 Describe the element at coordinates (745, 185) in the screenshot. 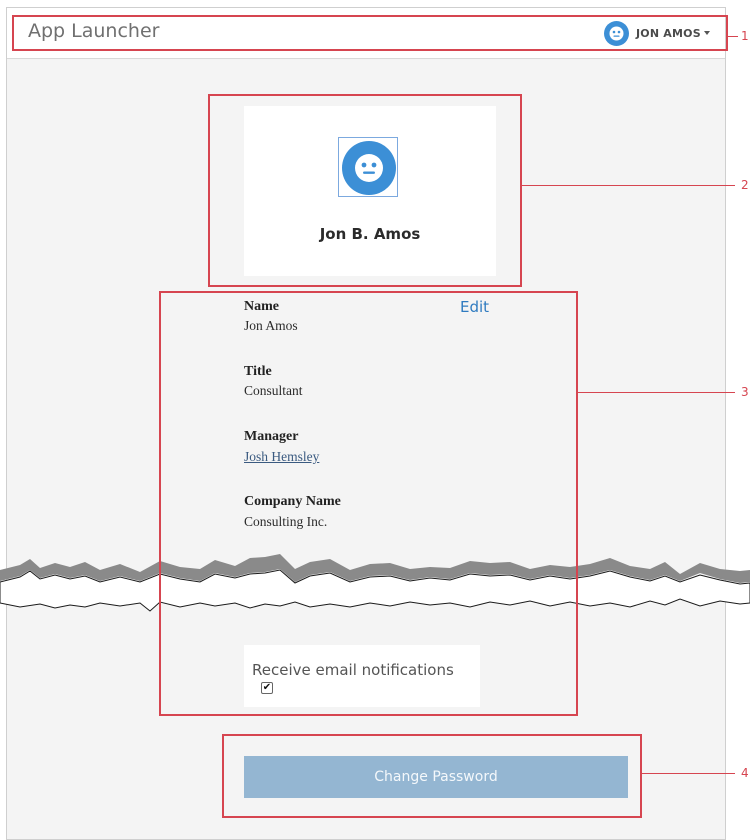

I see `callout-number-2: 2` at that location.